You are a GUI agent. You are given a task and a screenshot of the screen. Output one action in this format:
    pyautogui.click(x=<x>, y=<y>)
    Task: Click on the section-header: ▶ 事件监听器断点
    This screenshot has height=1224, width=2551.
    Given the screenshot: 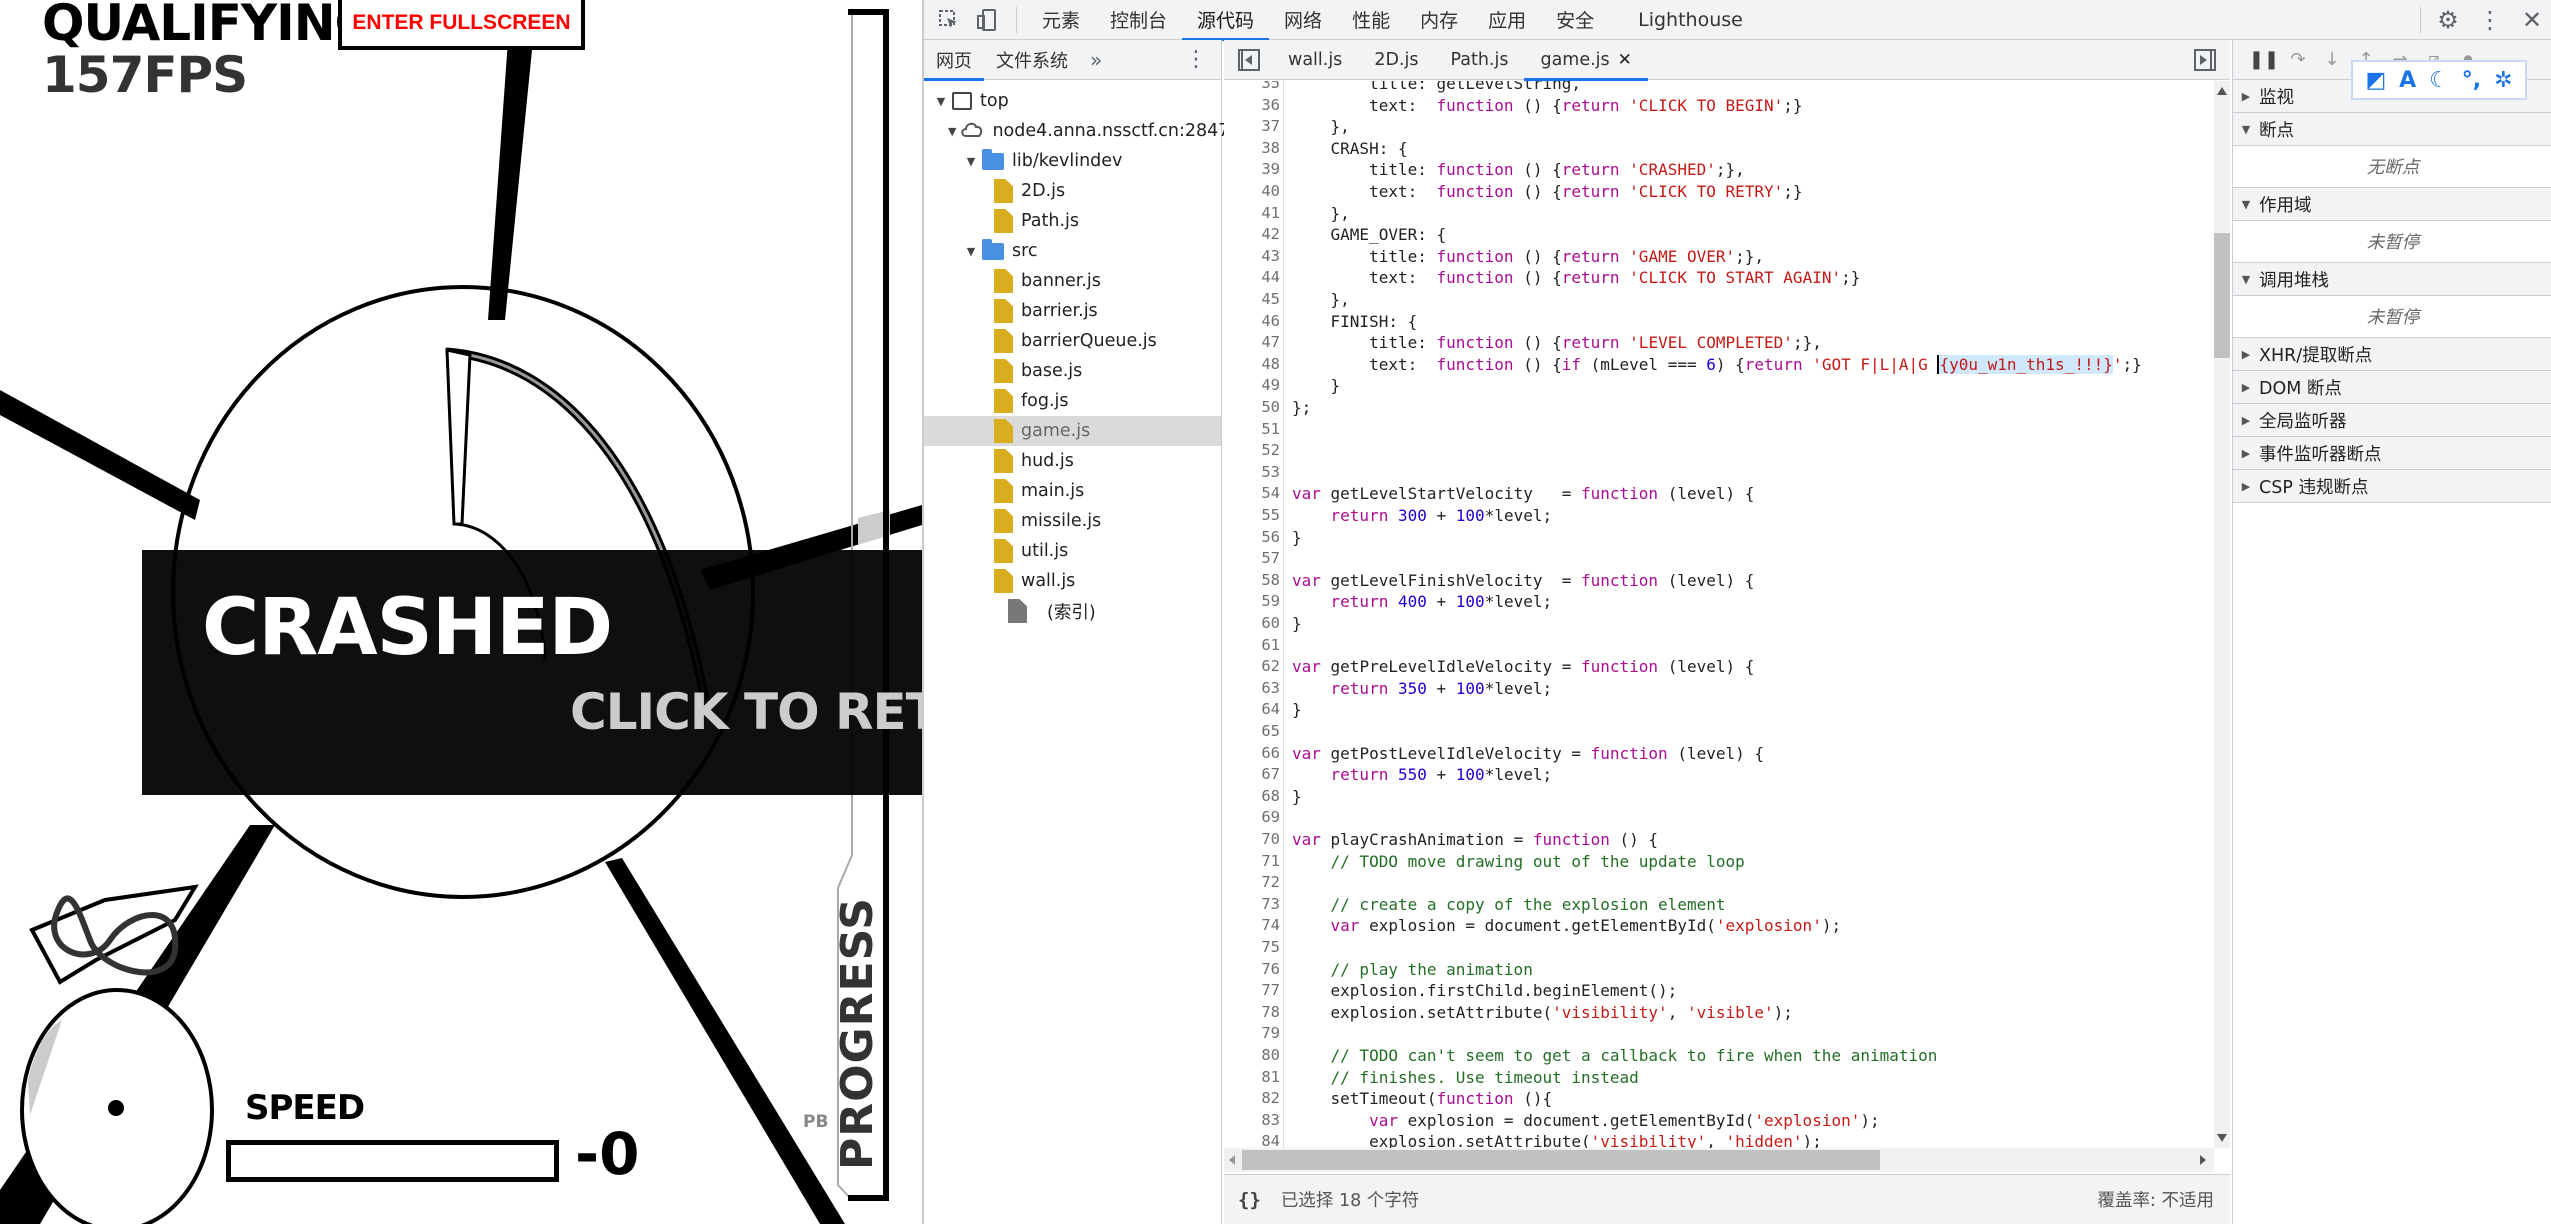 What is the action you would take?
    pyautogui.click(x=2392, y=453)
    